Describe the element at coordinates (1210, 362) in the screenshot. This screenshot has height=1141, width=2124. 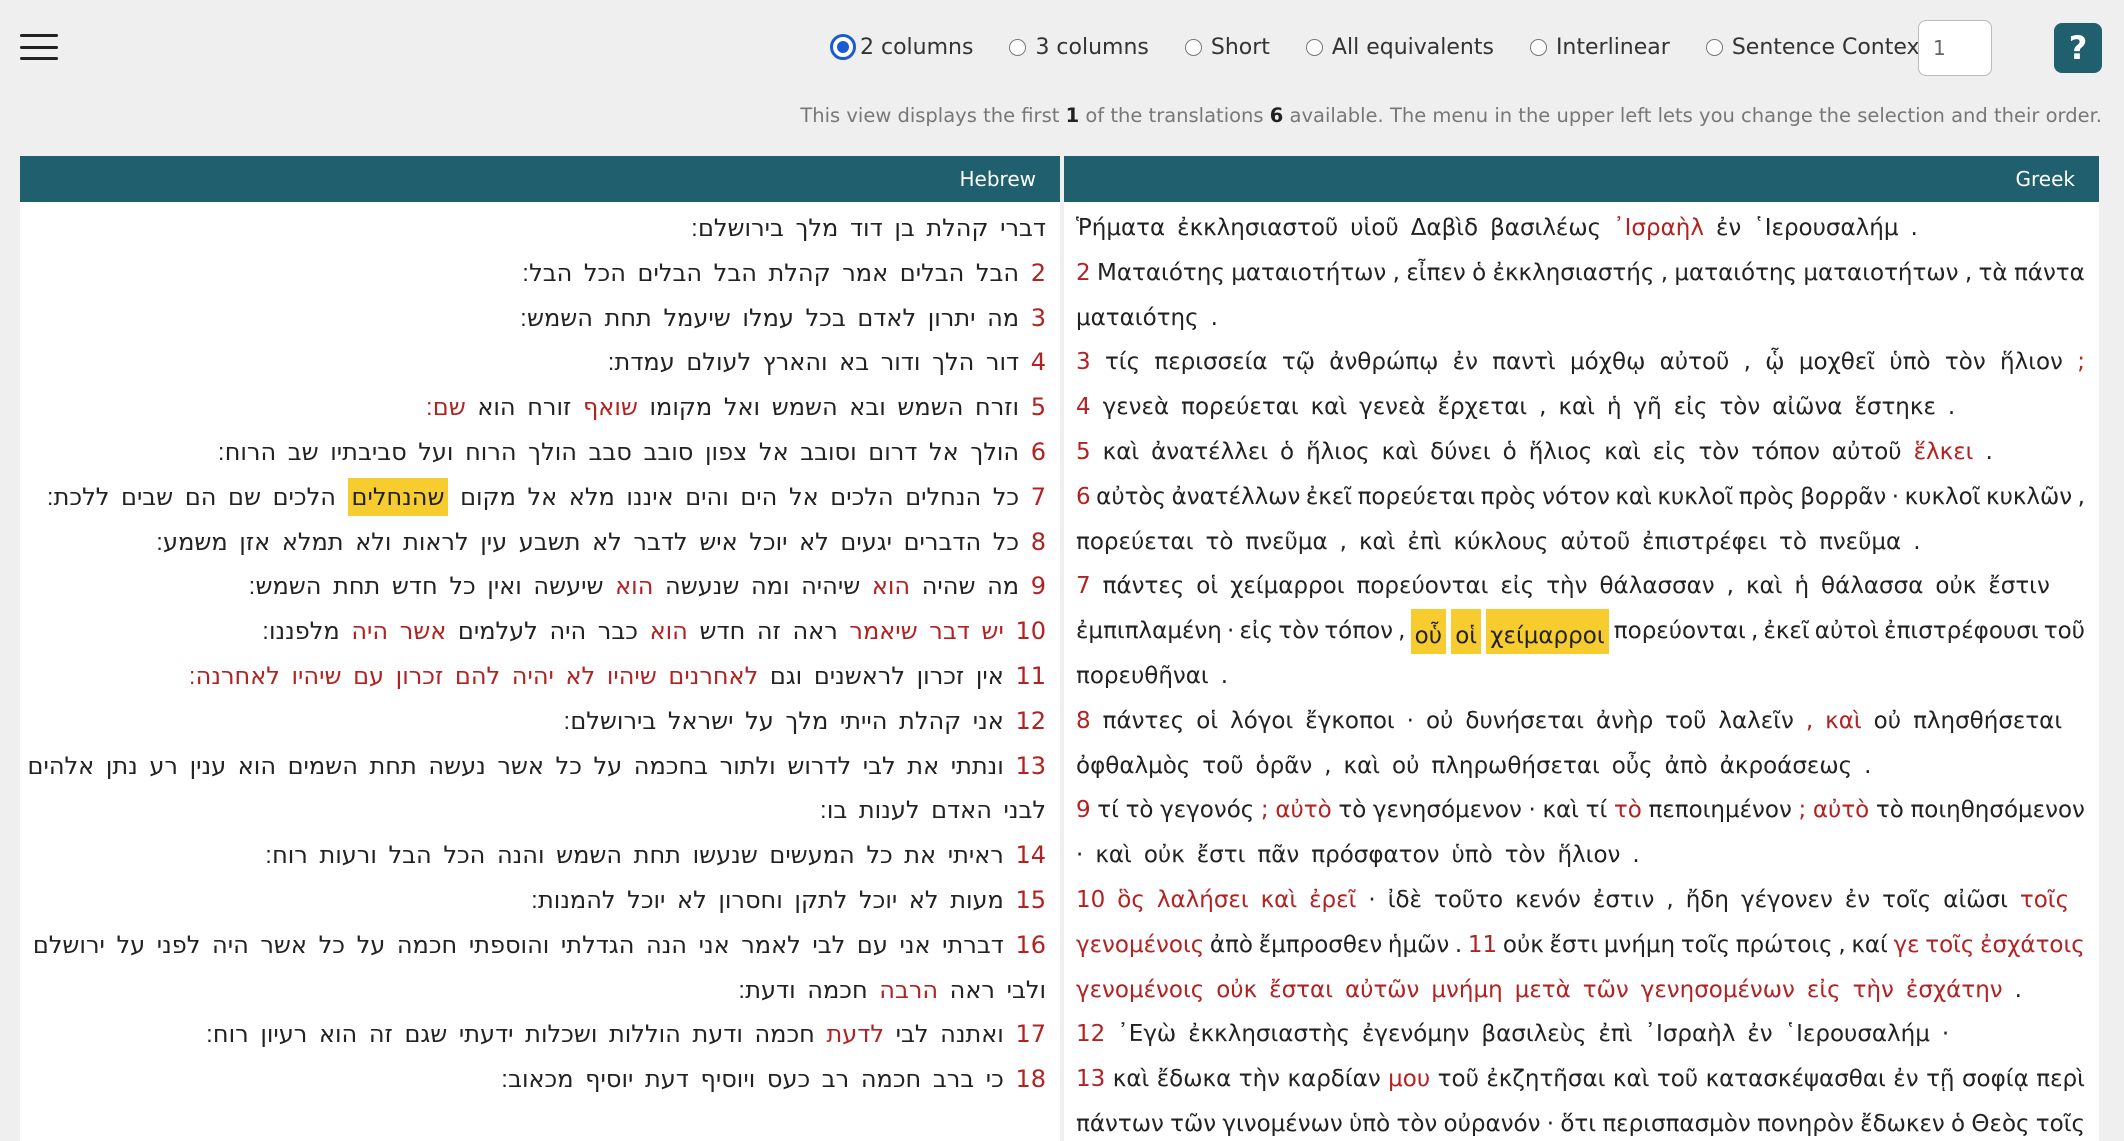
I see `greek-word: περισσεία` at that location.